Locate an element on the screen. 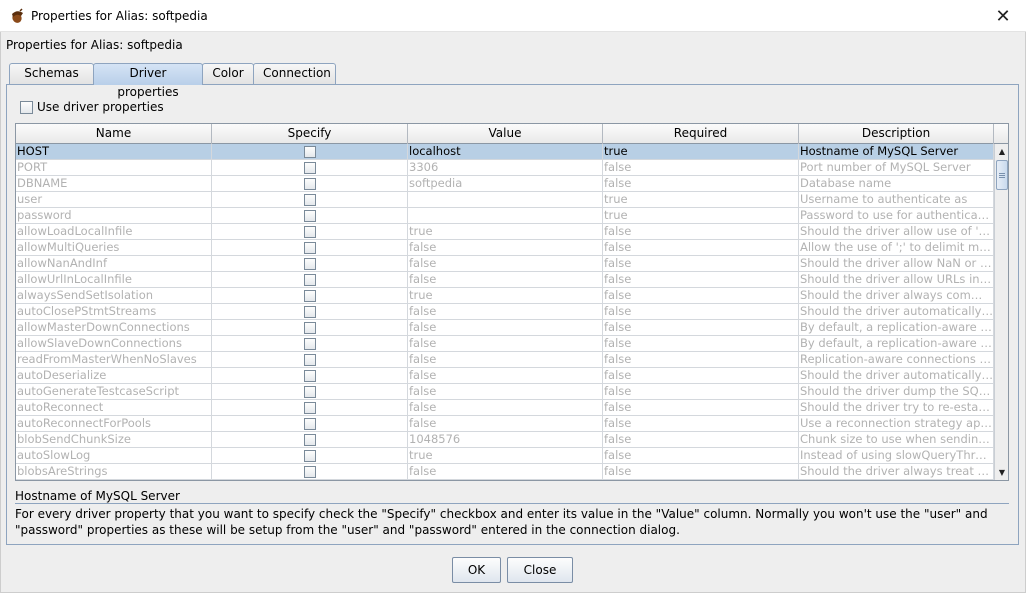  property-description-cell: Hostname of MySQL Server is located at coordinates (896, 152).